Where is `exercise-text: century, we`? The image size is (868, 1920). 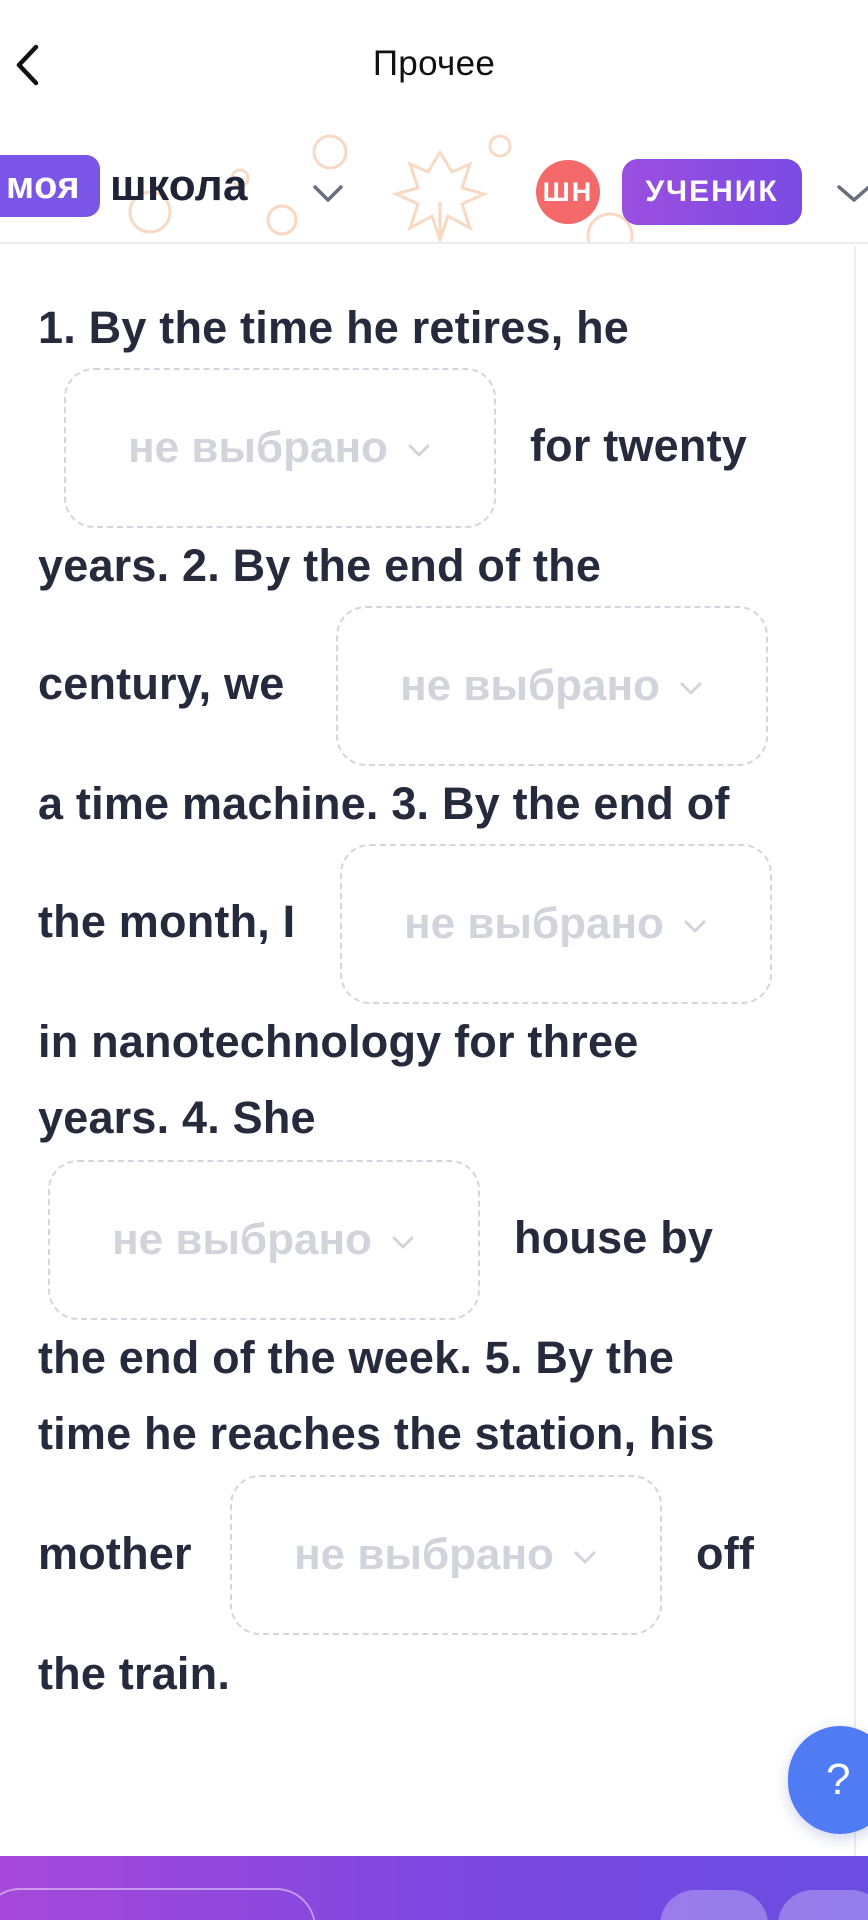 exercise-text: century, we is located at coordinates (161, 683).